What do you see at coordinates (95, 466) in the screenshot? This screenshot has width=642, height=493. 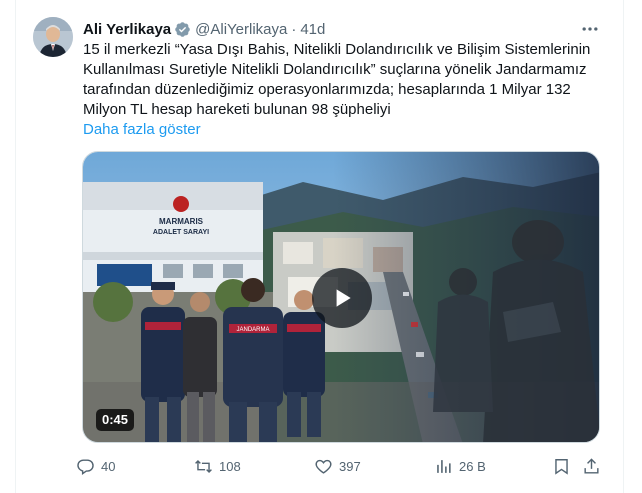 I see `reply-button: 40` at bounding box center [95, 466].